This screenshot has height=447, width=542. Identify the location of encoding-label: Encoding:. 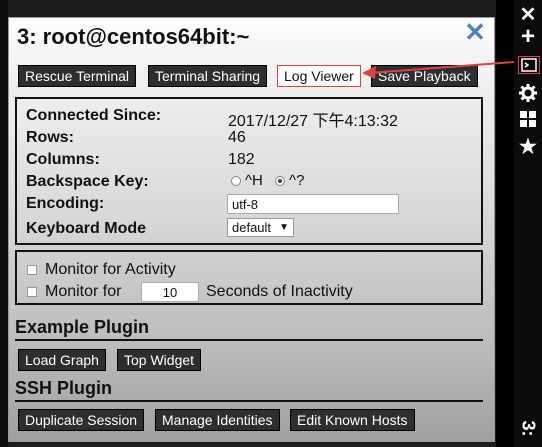
(65, 203).